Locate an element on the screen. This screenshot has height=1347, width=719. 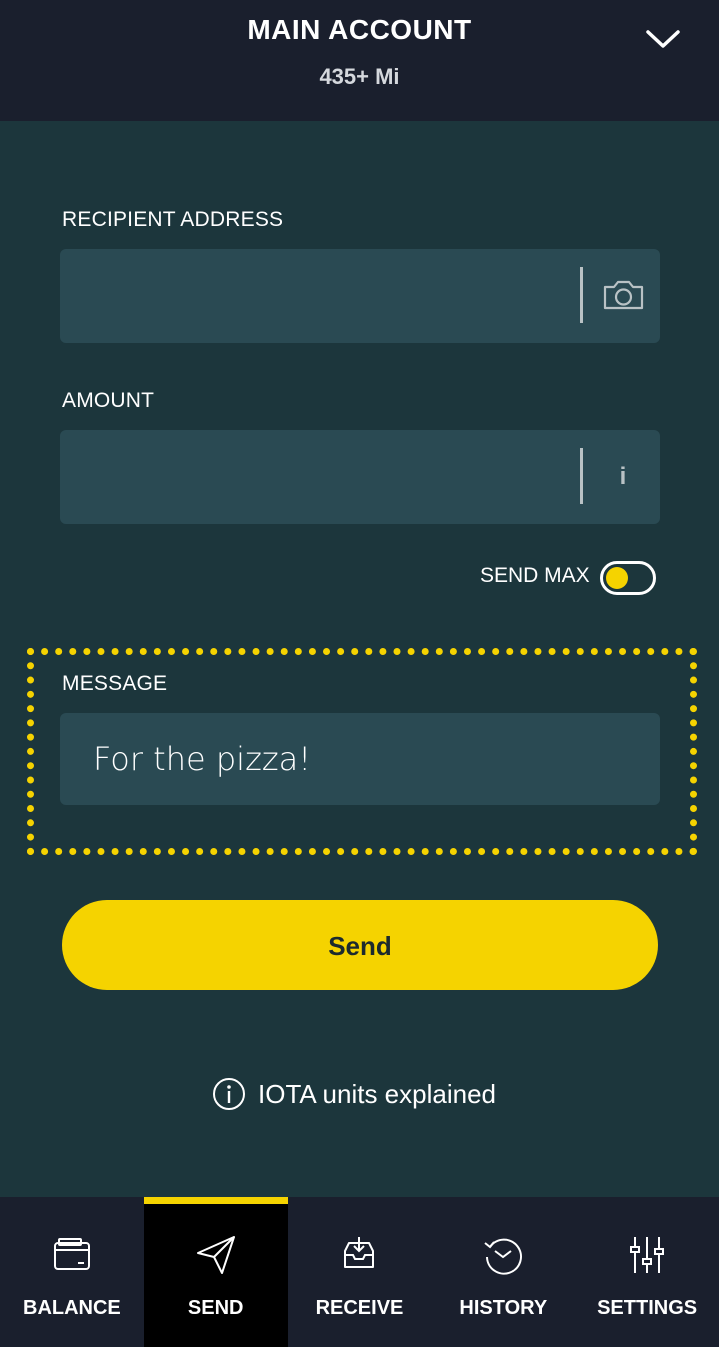
send-max-toggle is located at coordinates (628, 578).